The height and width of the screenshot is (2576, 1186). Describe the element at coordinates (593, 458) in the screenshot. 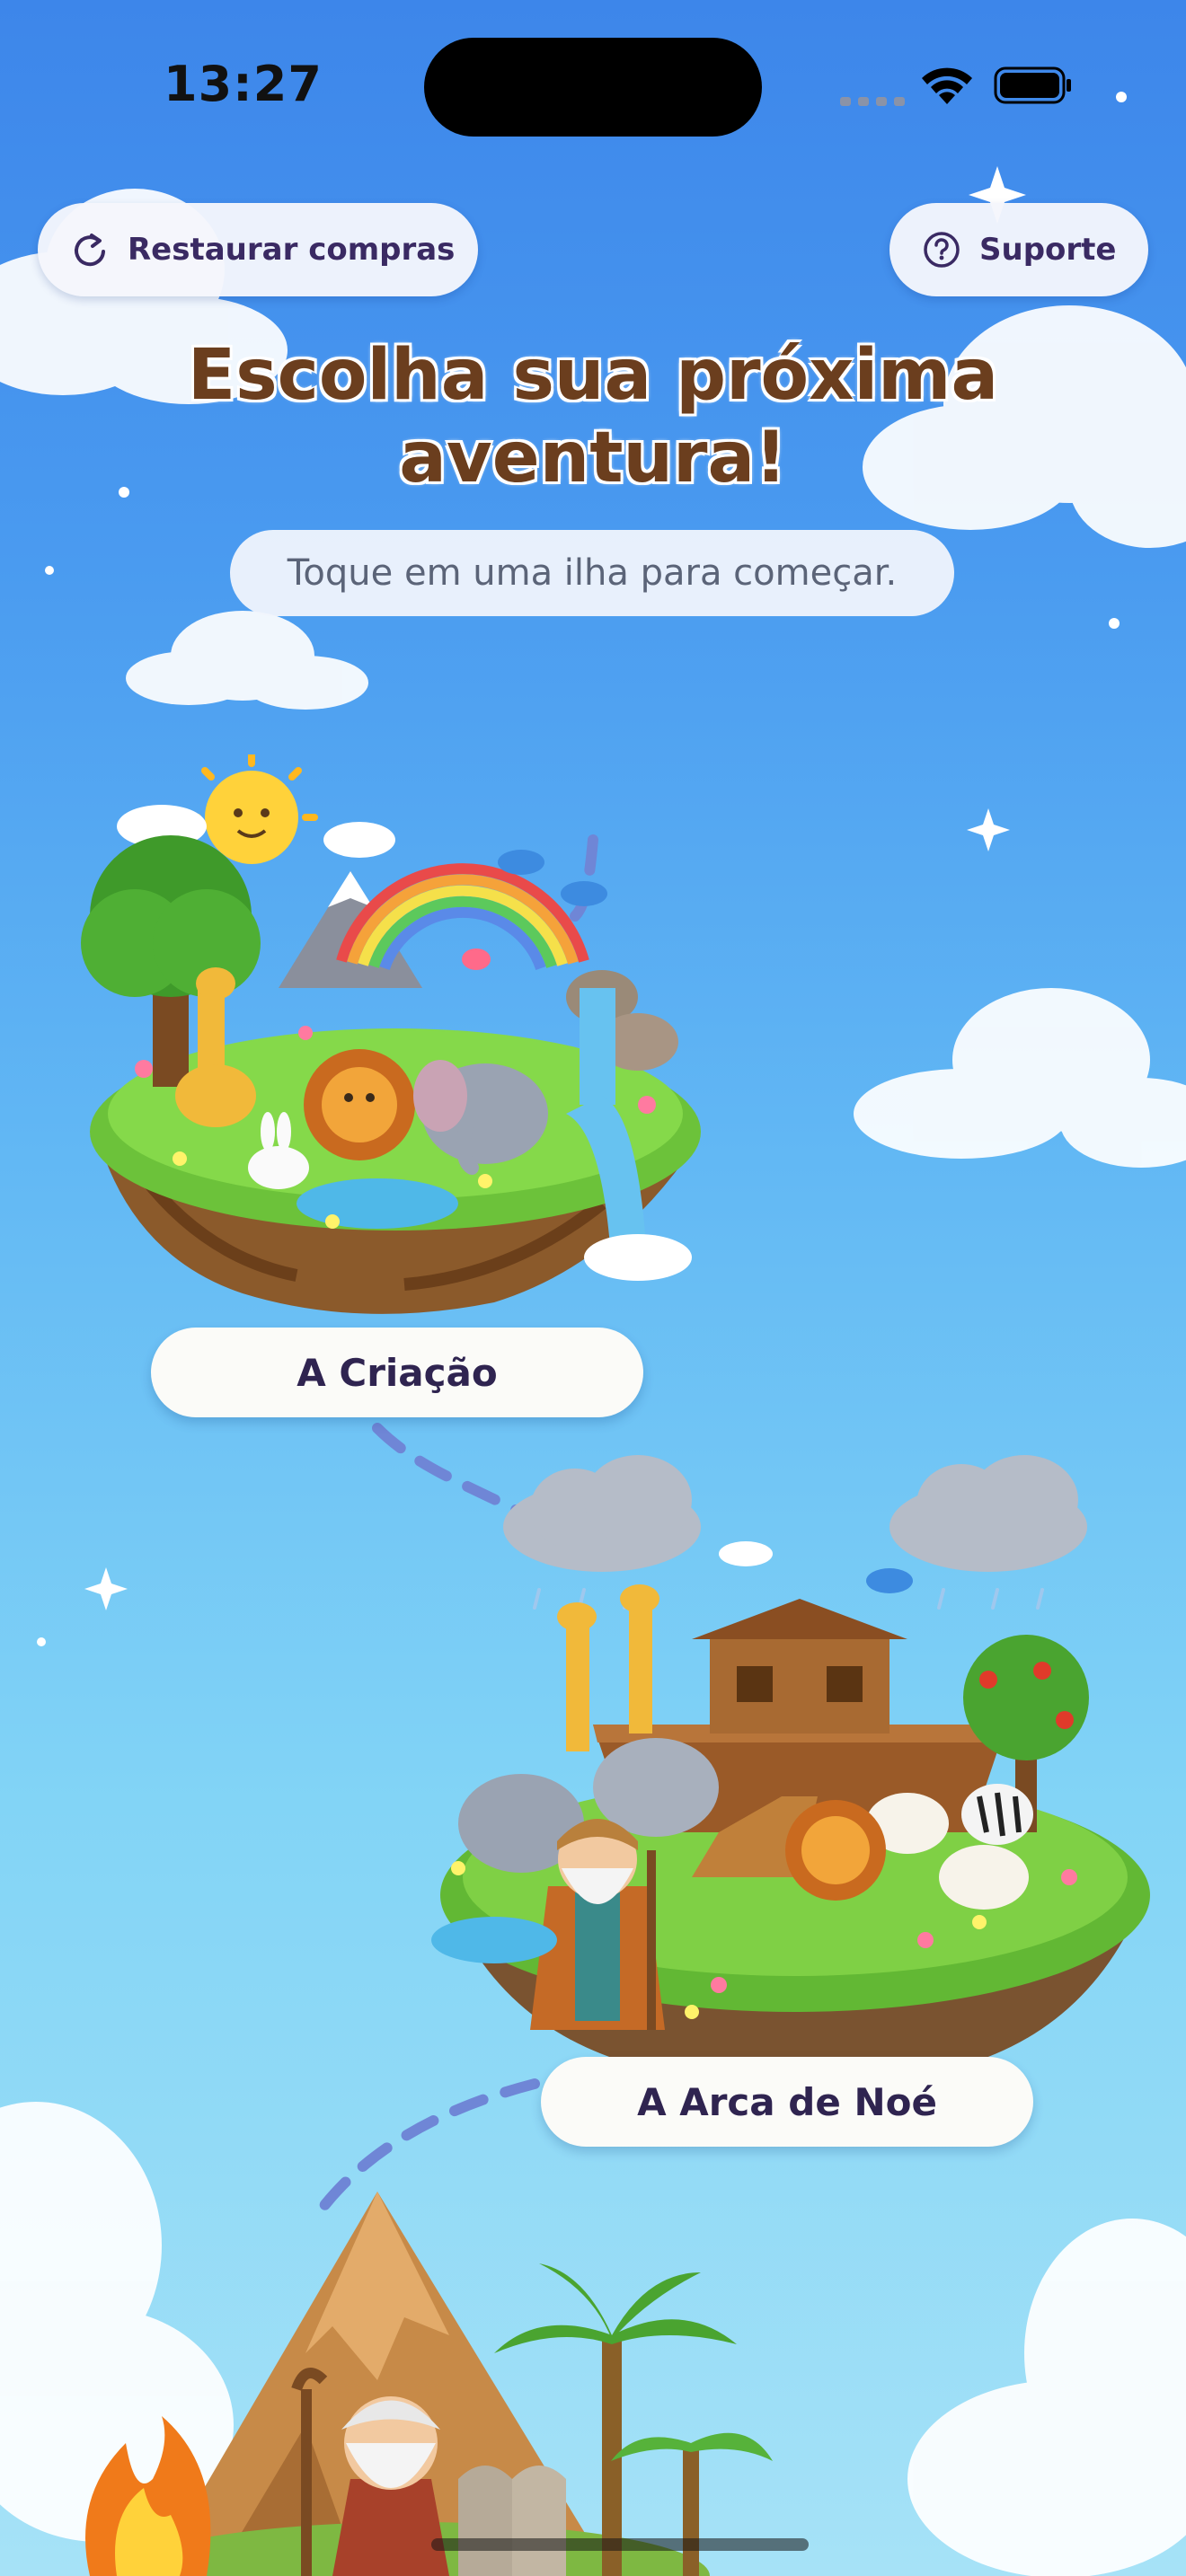

I see `page-title-line-2: aventura!` at that location.